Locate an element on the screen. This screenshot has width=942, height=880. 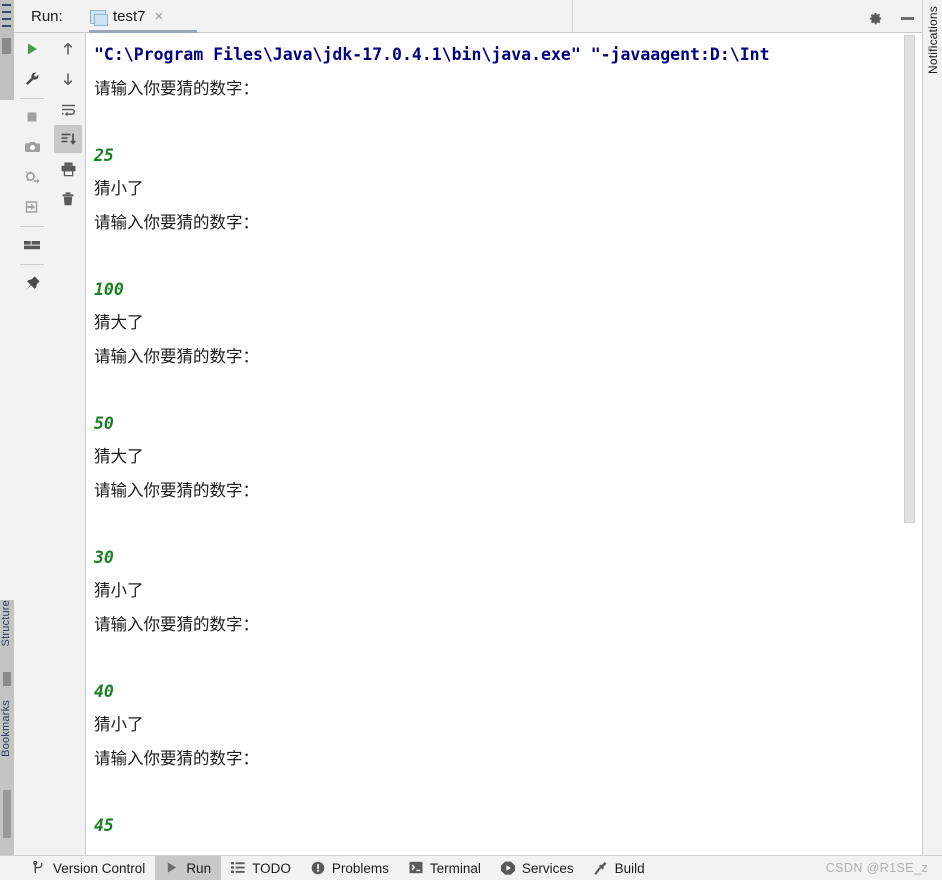
trash-button is located at coordinates (68, 199).